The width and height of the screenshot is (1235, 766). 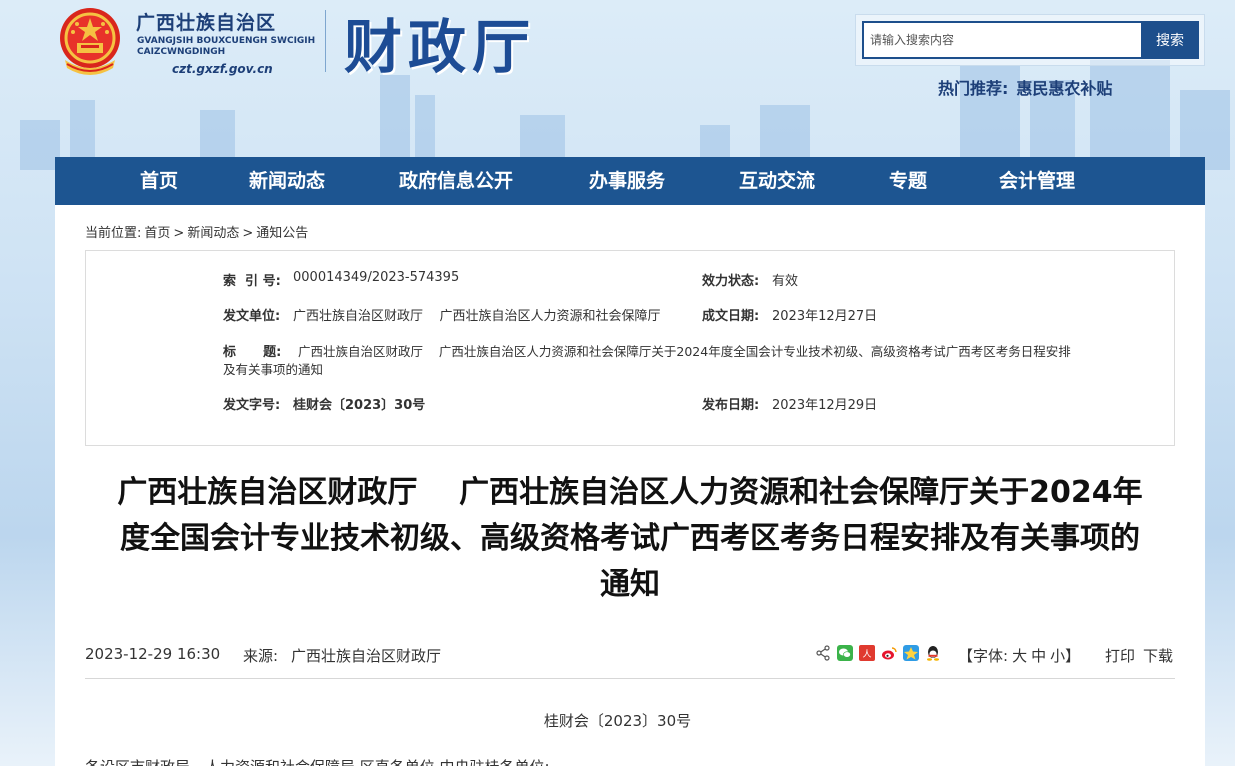 What do you see at coordinates (376, 277) in the screenshot?
I see `index-number-value: 000014349/2023-574395` at bounding box center [376, 277].